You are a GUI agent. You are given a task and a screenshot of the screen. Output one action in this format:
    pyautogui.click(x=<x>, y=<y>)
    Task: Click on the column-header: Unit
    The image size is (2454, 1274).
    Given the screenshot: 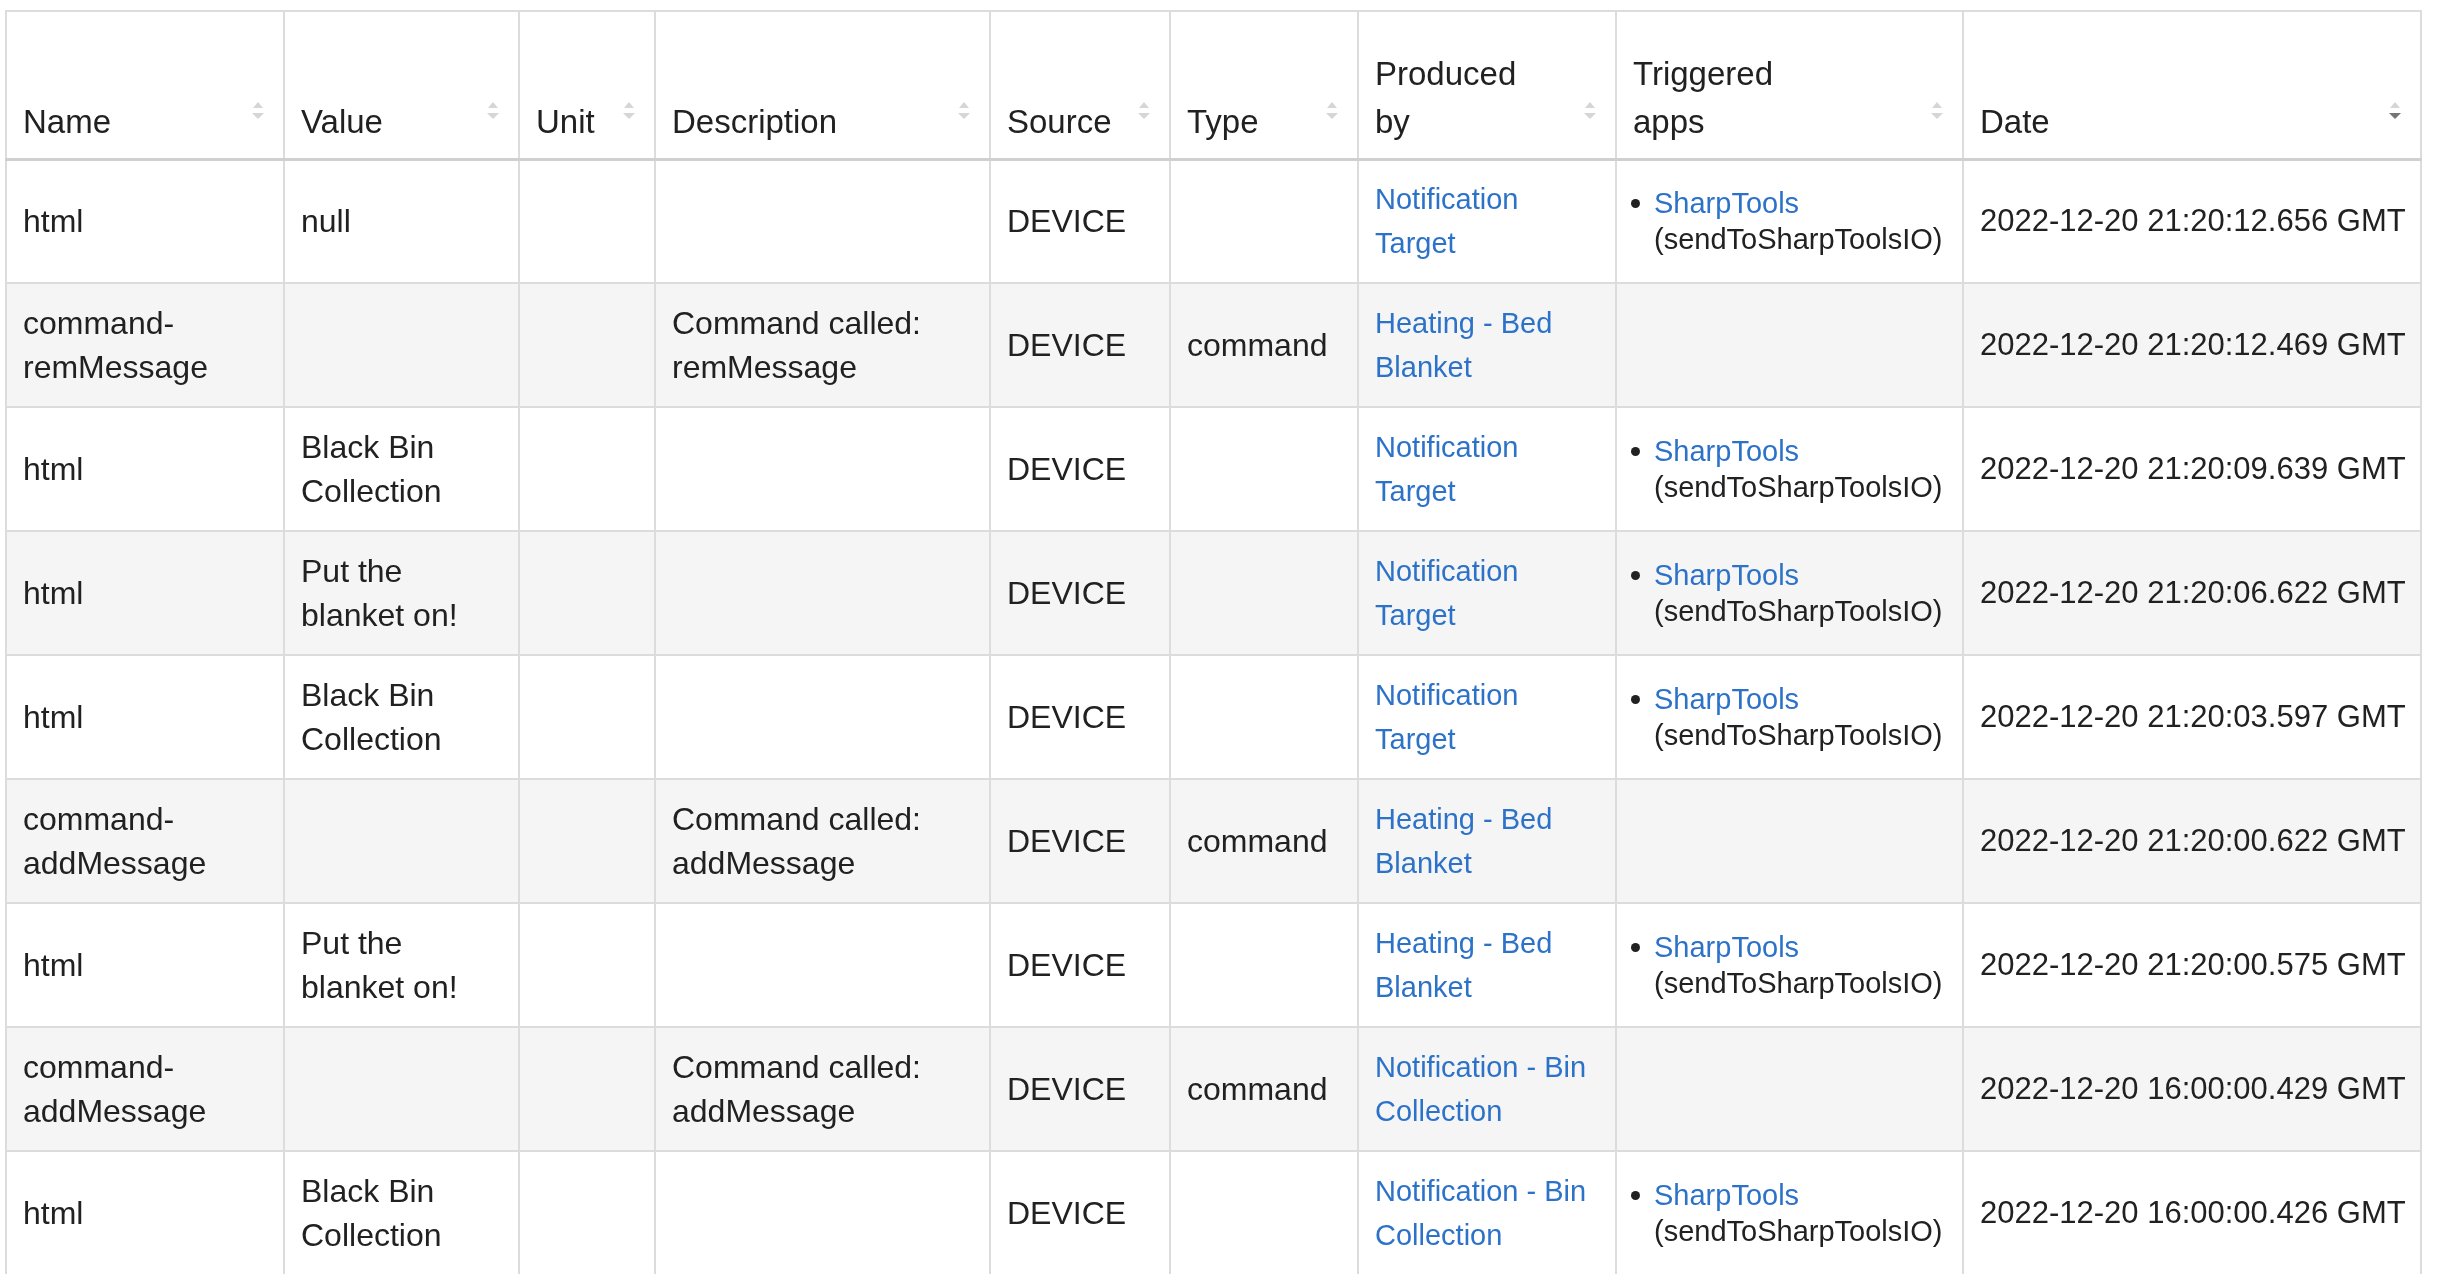 What is the action you would take?
    pyautogui.click(x=587, y=85)
    